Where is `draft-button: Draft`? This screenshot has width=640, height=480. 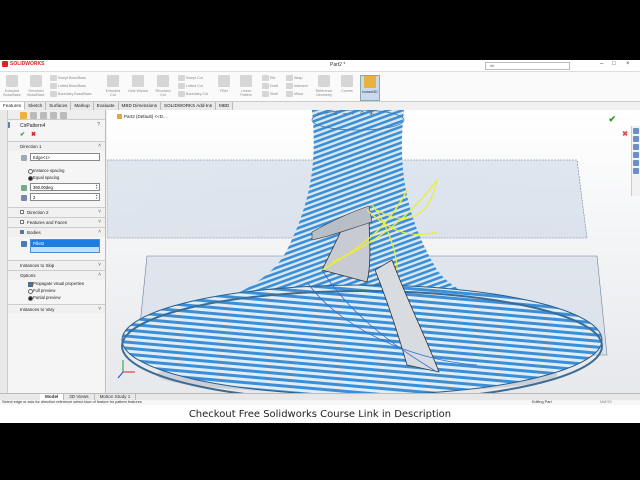
draft-button: Draft is located at coordinates (270, 86).